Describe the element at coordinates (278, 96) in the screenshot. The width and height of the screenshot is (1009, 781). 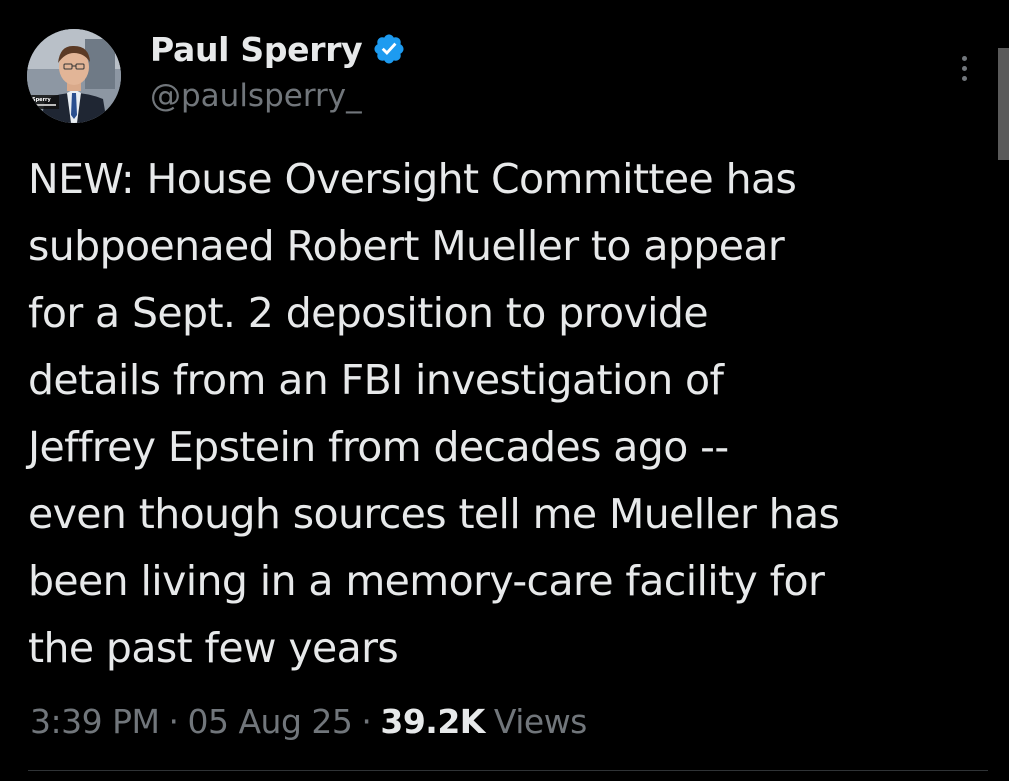
I see `user-handle: @paulsperry_` at that location.